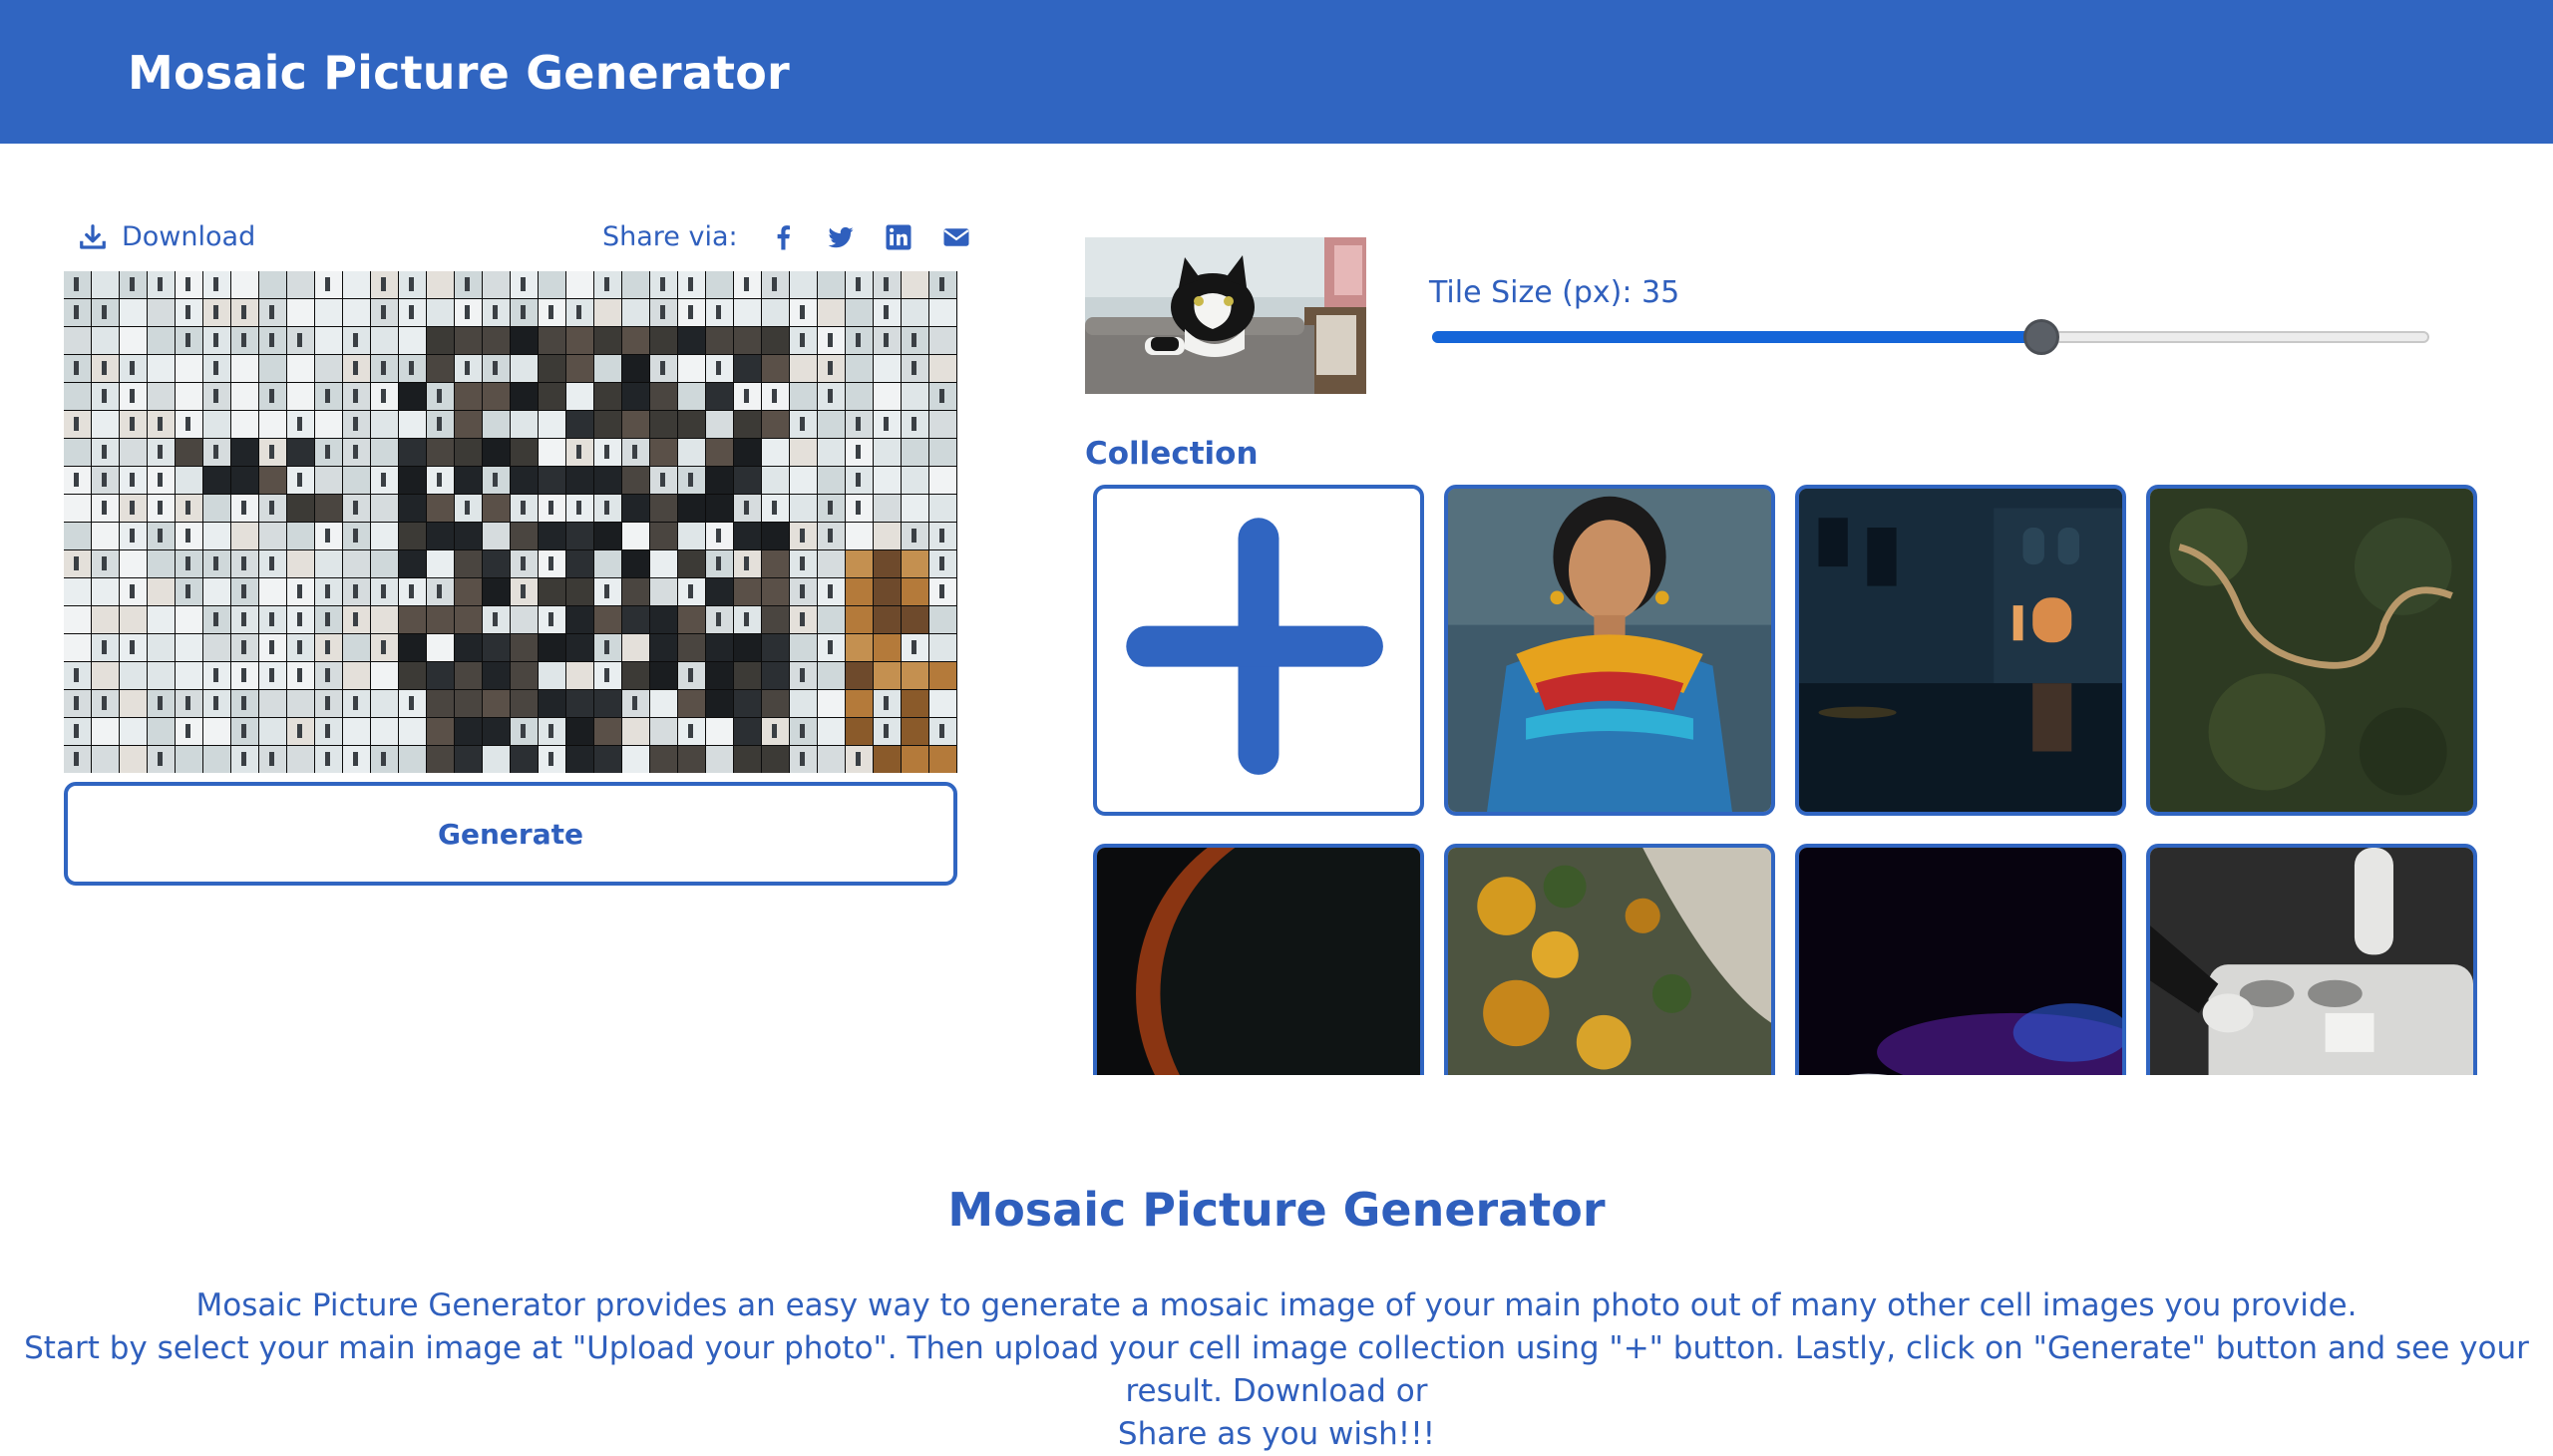  I want to click on info-line-3: Share as you wish!!!, so click(1276, 1434).